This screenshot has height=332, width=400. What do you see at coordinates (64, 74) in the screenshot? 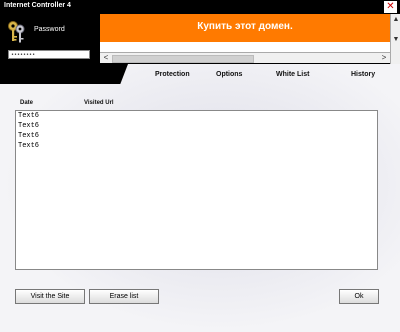
I see `tab-bar-notch` at bounding box center [64, 74].